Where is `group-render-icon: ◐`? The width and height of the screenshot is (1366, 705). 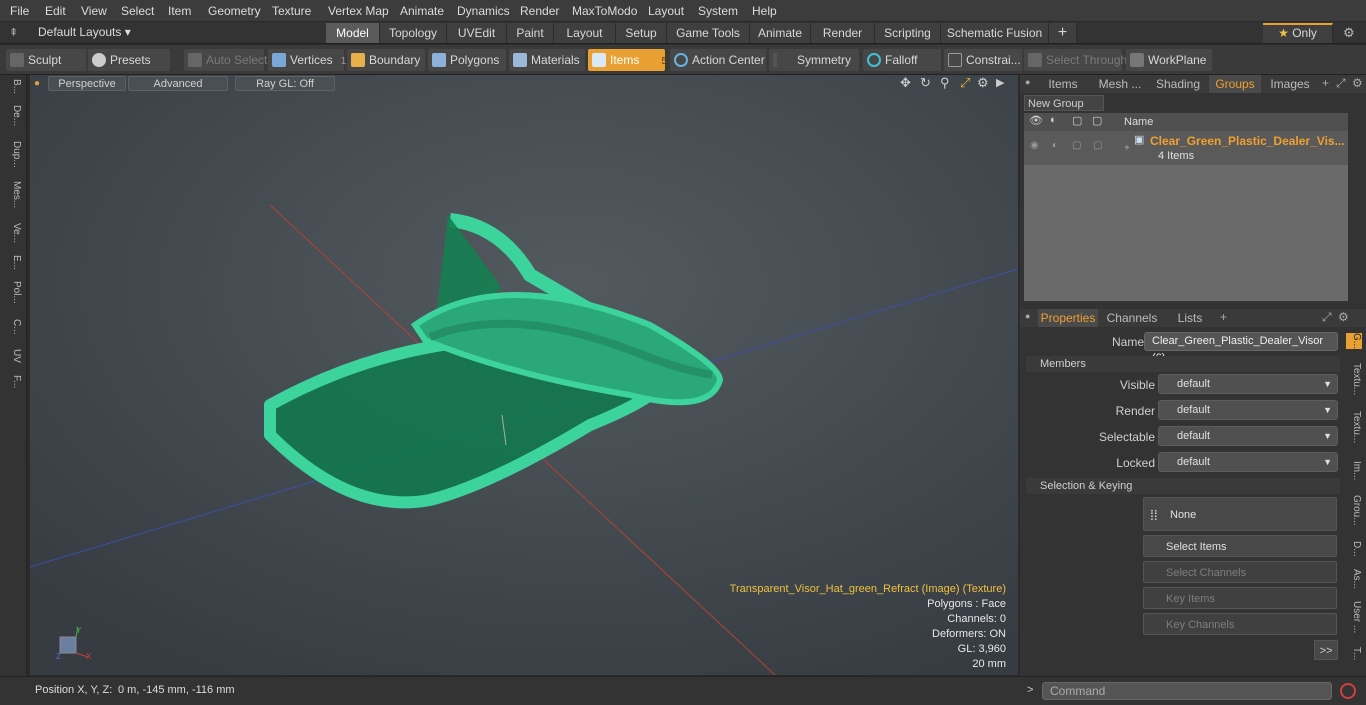
group-render-icon: ◐ is located at coordinates (1055, 145).